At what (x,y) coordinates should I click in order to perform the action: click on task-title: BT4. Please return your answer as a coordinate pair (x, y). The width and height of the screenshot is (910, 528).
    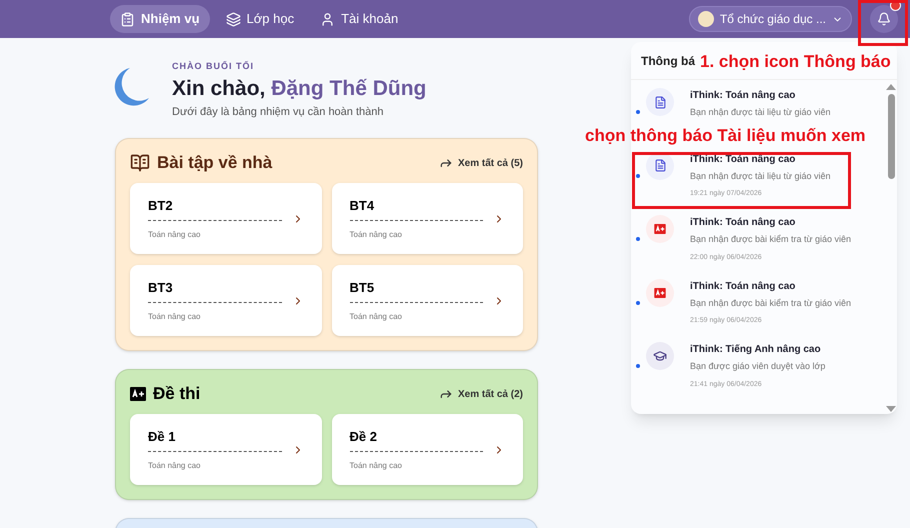
    Looking at the image, I should click on (416, 208).